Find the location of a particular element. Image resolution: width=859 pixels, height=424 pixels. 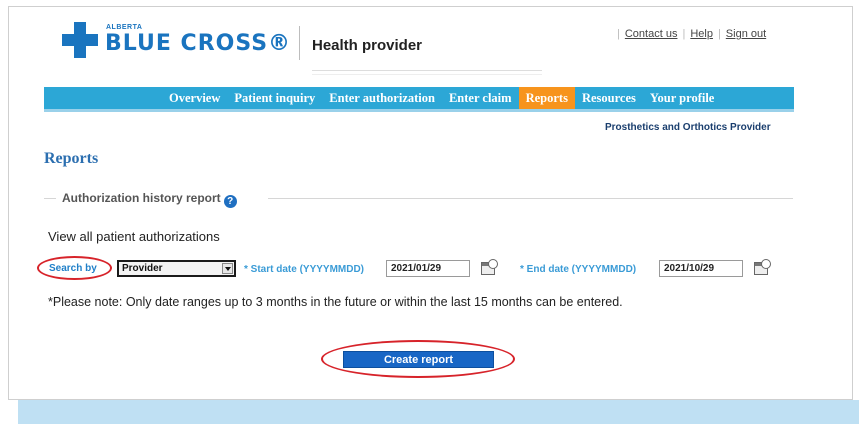

help-link: Help is located at coordinates (701, 34).